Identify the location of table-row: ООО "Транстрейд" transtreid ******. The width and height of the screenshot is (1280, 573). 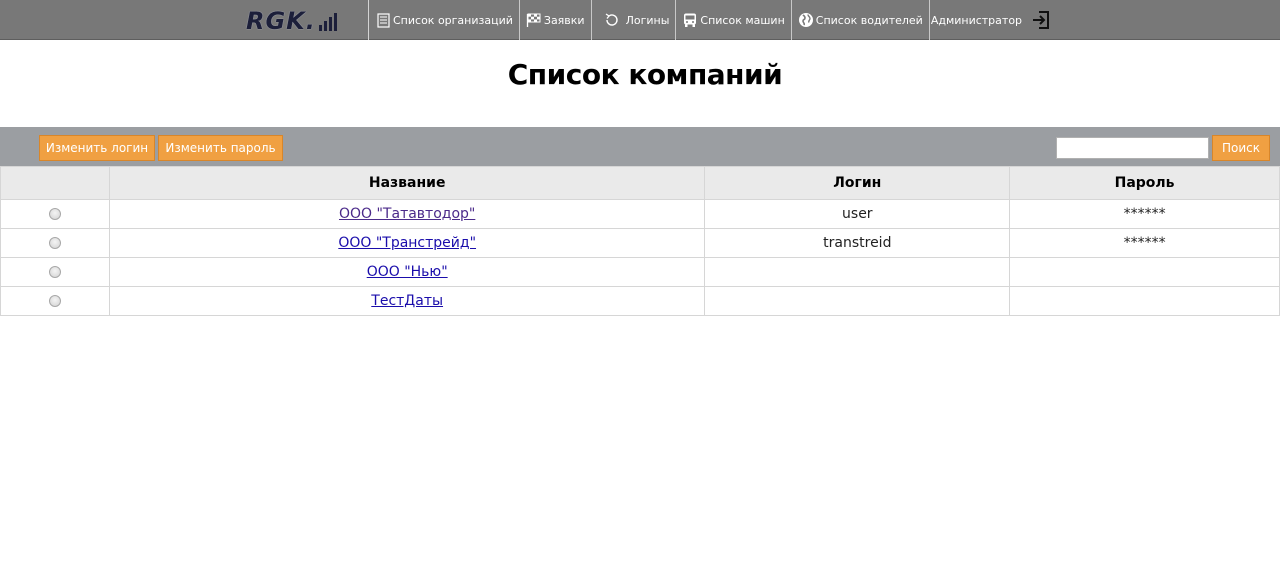
(640, 243).